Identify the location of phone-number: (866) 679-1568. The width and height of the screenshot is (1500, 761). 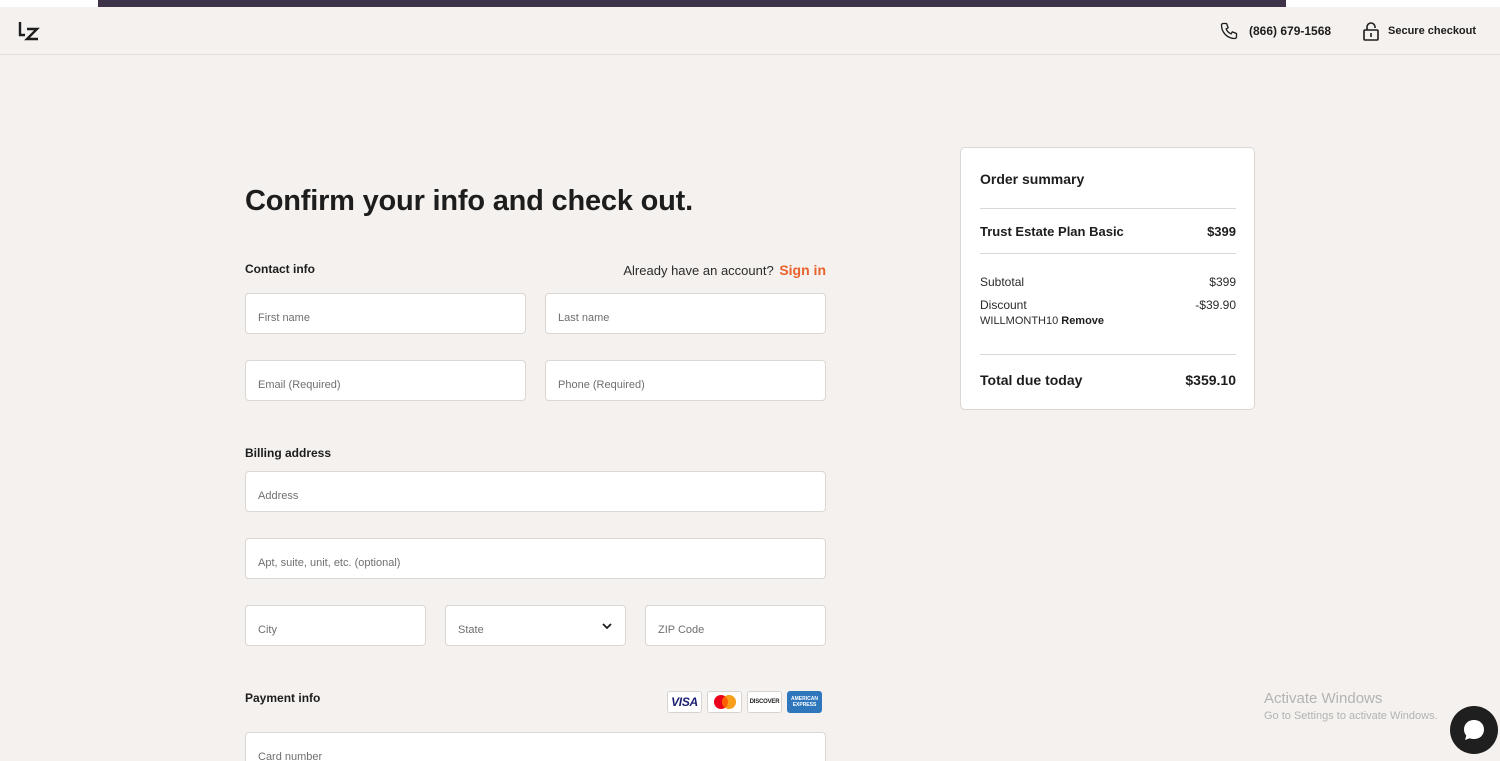
(1290, 31).